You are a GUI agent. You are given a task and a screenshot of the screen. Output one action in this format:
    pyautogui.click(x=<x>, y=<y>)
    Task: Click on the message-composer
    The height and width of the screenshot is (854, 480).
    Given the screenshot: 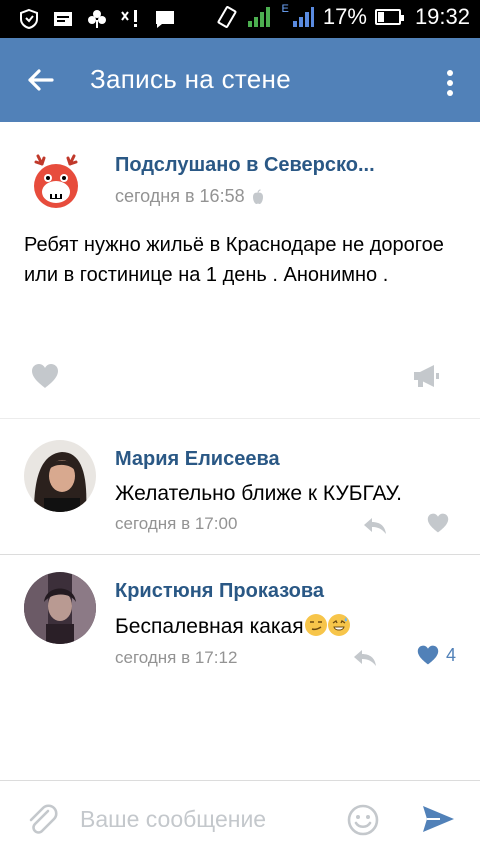 What is the action you would take?
    pyautogui.click(x=240, y=817)
    